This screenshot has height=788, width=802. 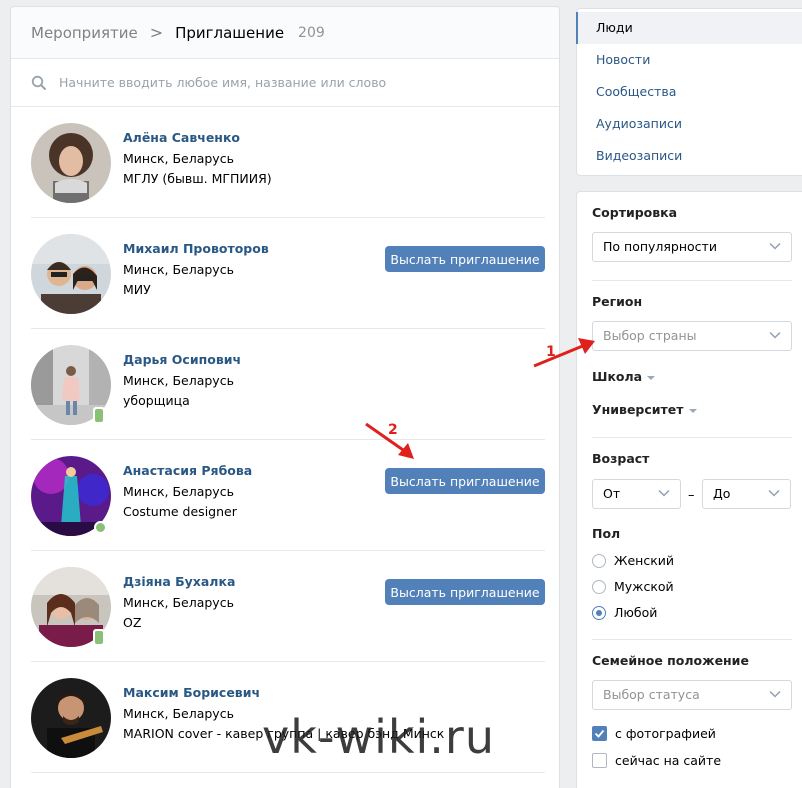 What do you see at coordinates (599, 612) in the screenshot?
I see `radio-circle-selected` at bounding box center [599, 612].